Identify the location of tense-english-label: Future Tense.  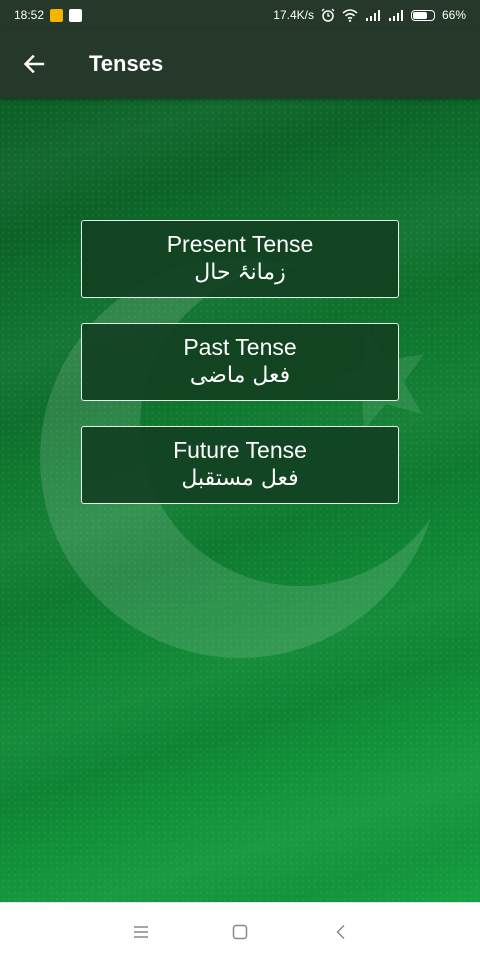
(240, 450).